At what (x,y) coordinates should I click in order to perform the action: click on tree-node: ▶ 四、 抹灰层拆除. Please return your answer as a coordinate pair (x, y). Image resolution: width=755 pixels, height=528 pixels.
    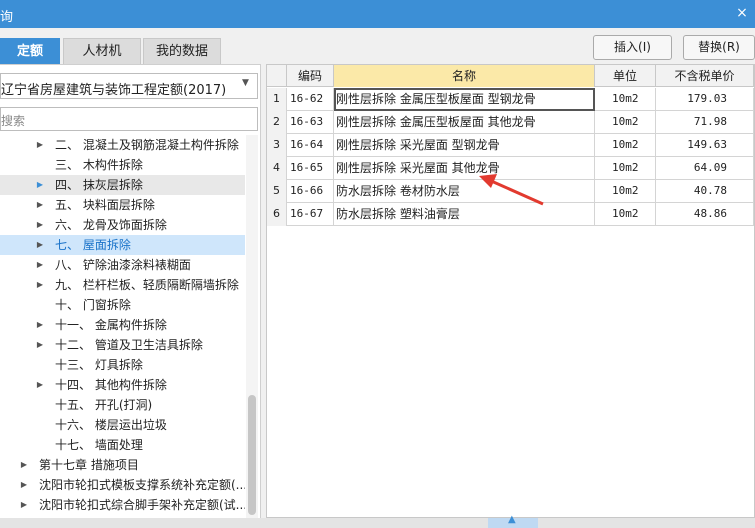
    Looking at the image, I should click on (122, 185).